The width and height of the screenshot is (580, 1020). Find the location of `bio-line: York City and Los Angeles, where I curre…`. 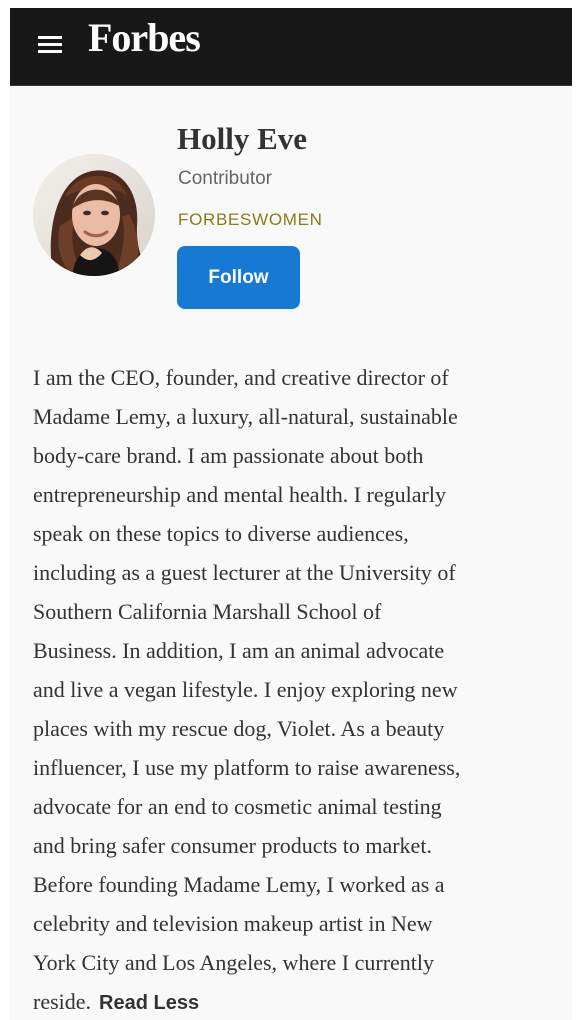

bio-line: York City and Los Angeles, where I curre… is located at coordinates (234, 962).